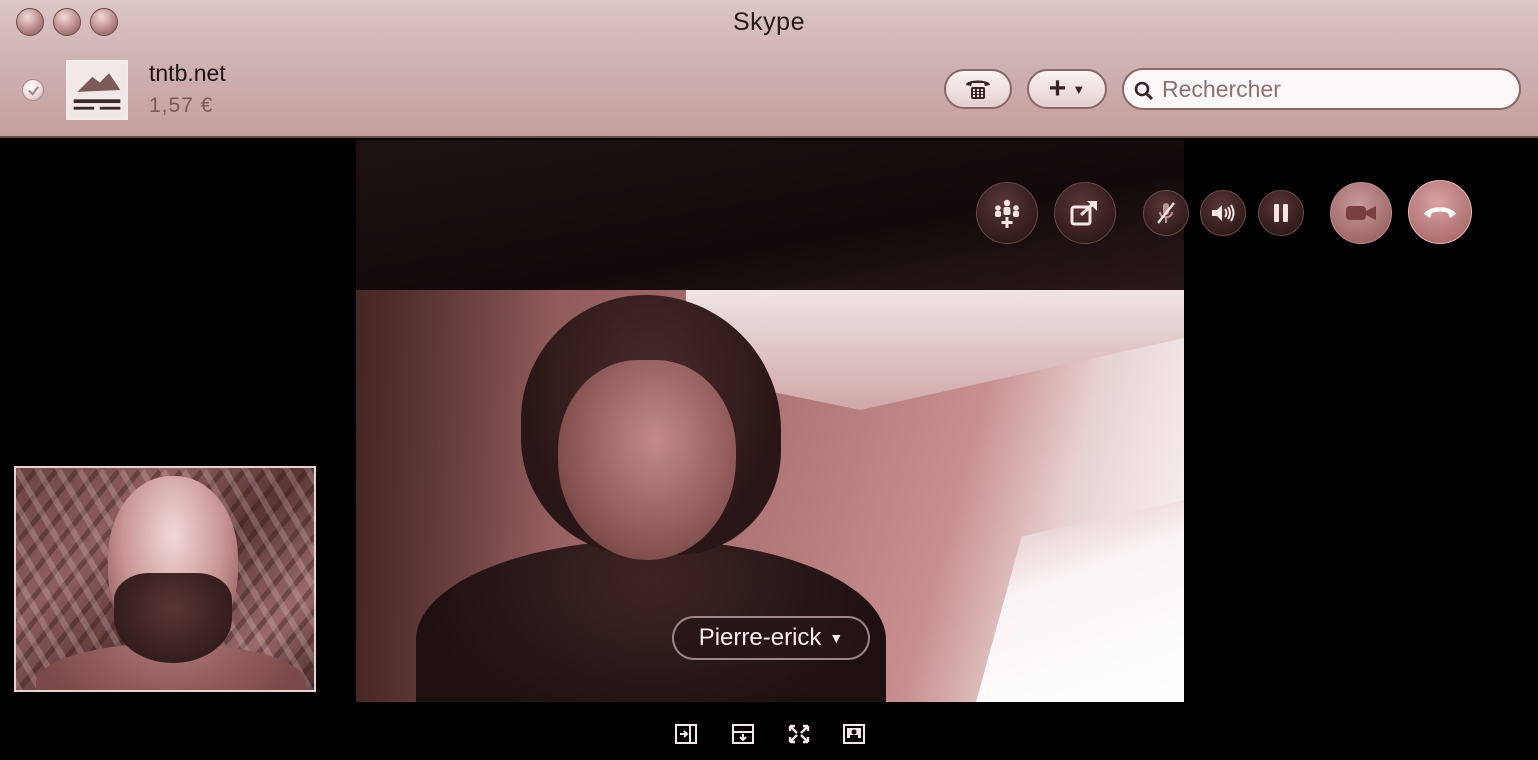 Image resolution: width=1538 pixels, height=760 pixels. I want to click on microphone-mute-icon, so click(1166, 213).